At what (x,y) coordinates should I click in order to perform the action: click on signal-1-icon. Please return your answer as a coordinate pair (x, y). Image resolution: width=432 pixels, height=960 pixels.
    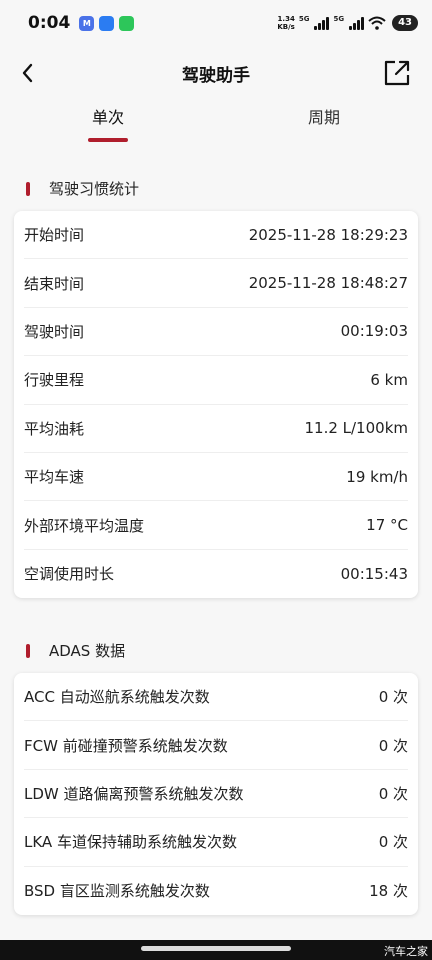
    Looking at the image, I should click on (322, 23).